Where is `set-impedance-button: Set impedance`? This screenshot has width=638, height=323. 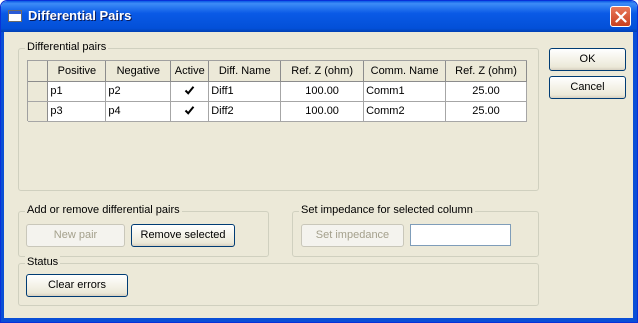
set-impedance-button: Set impedance is located at coordinates (352, 235).